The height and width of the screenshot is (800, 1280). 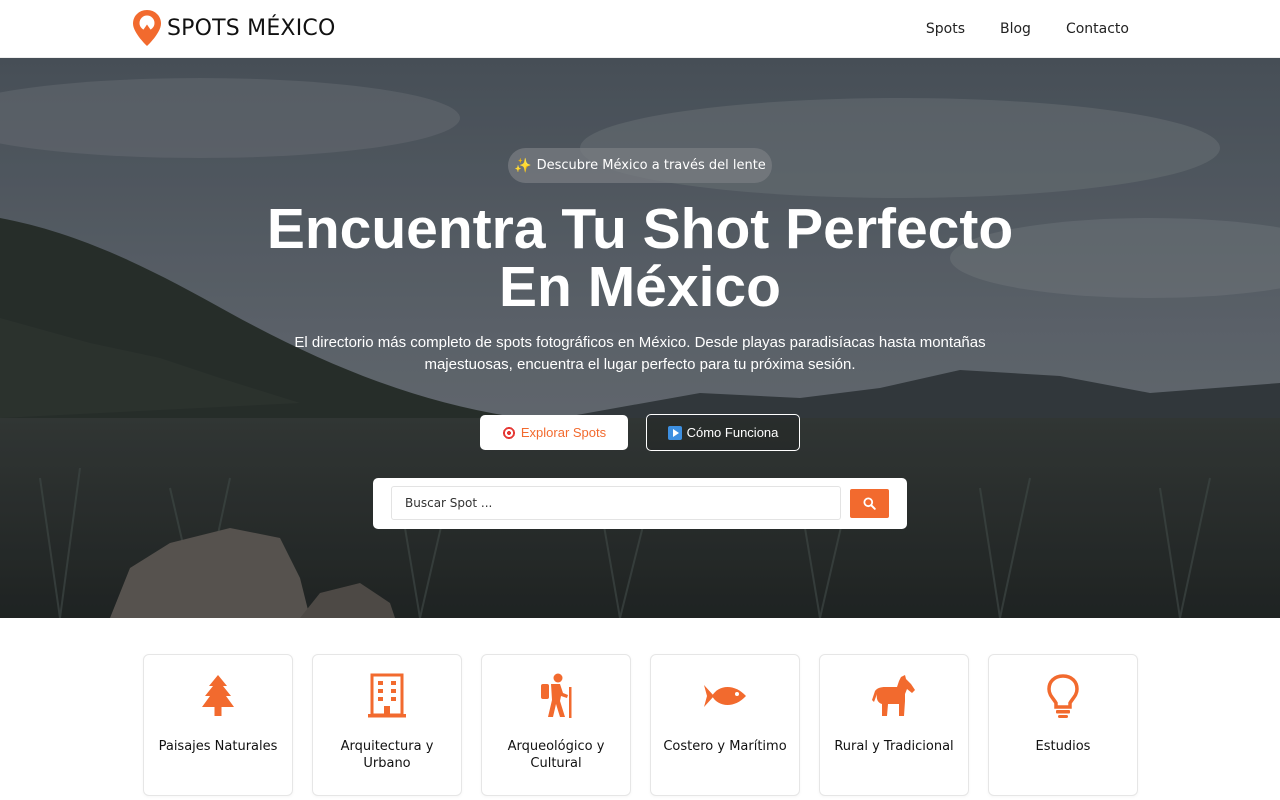 What do you see at coordinates (218, 746) in the screenshot?
I see `category-label: Paisajes Naturales` at bounding box center [218, 746].